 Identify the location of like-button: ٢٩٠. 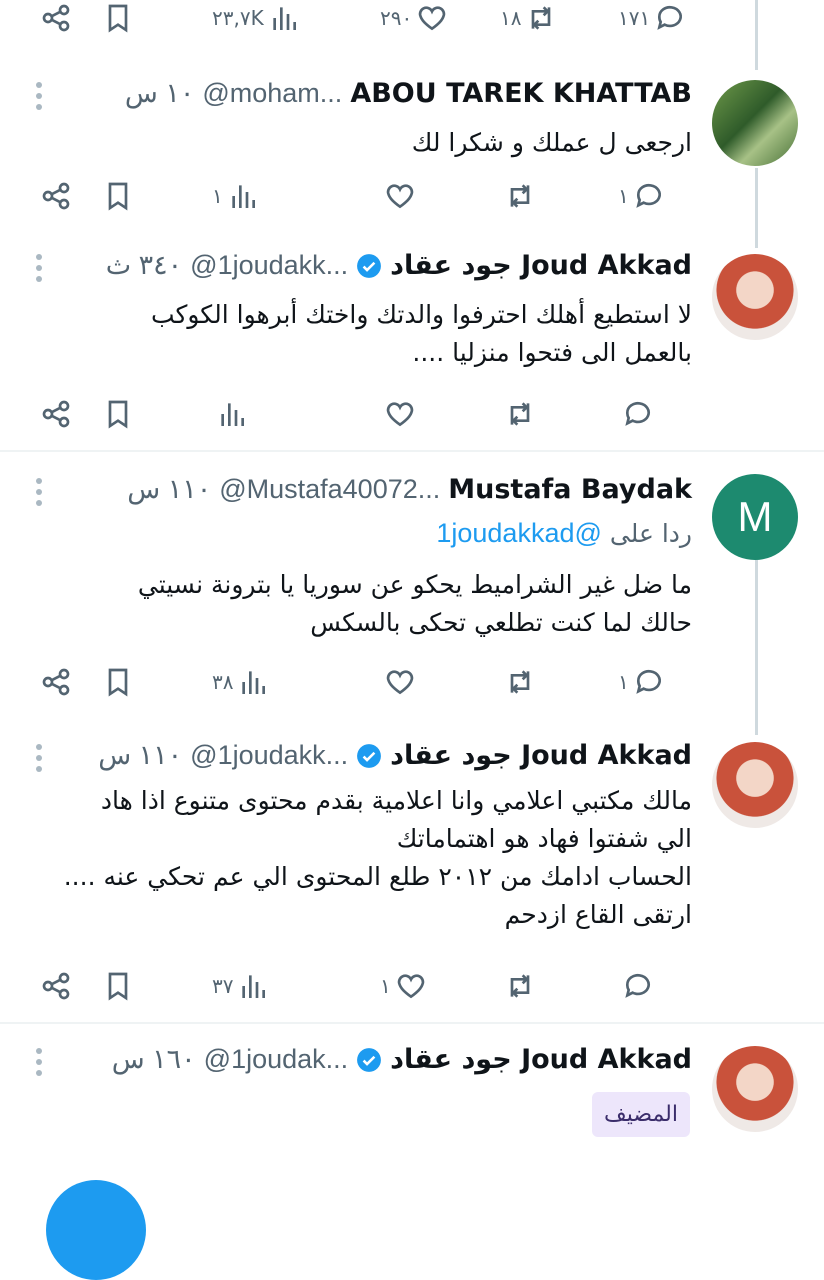
(414, 18).